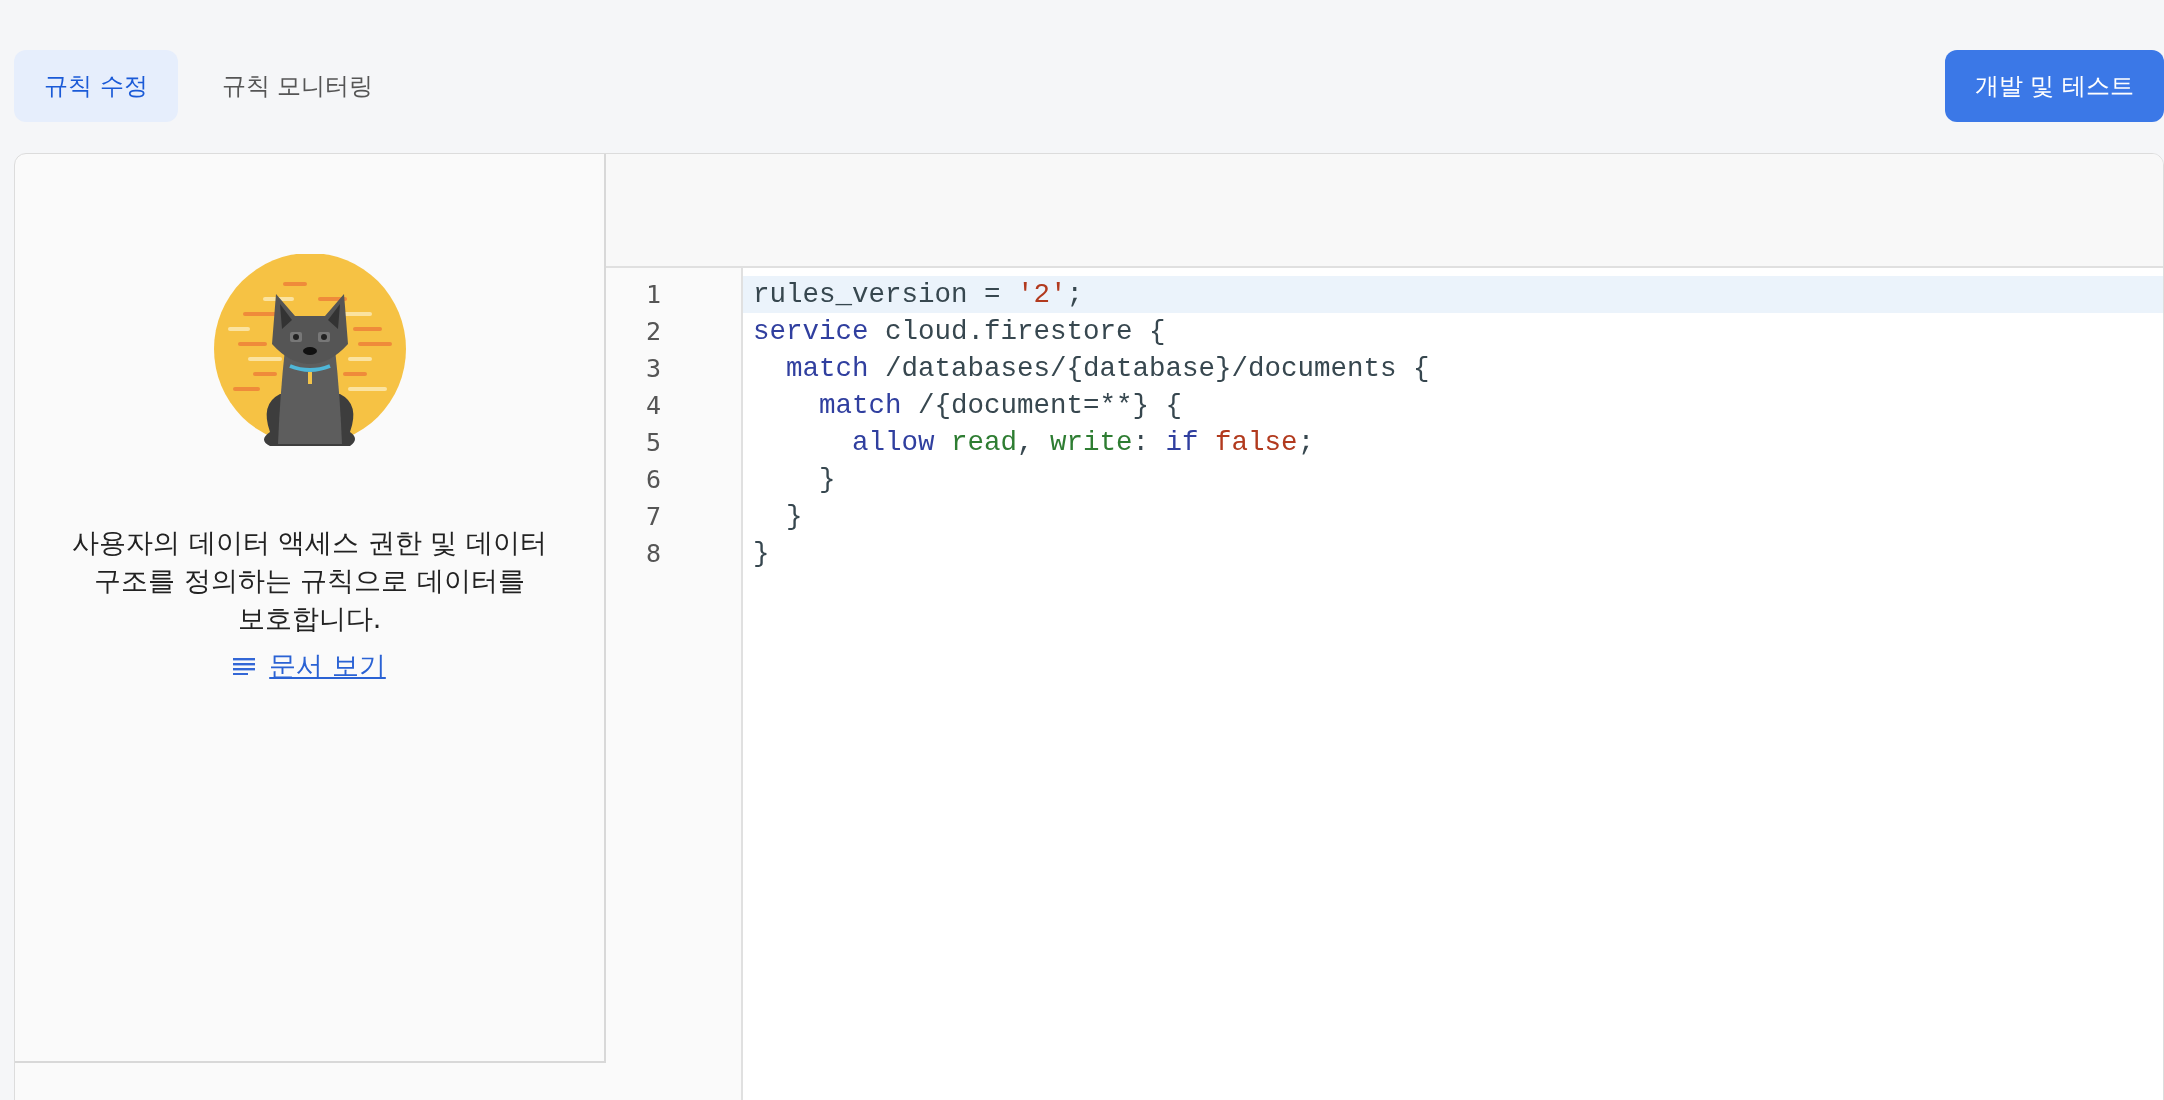  I want to click on tab: 규칙 모니터링, so click(297, 86).